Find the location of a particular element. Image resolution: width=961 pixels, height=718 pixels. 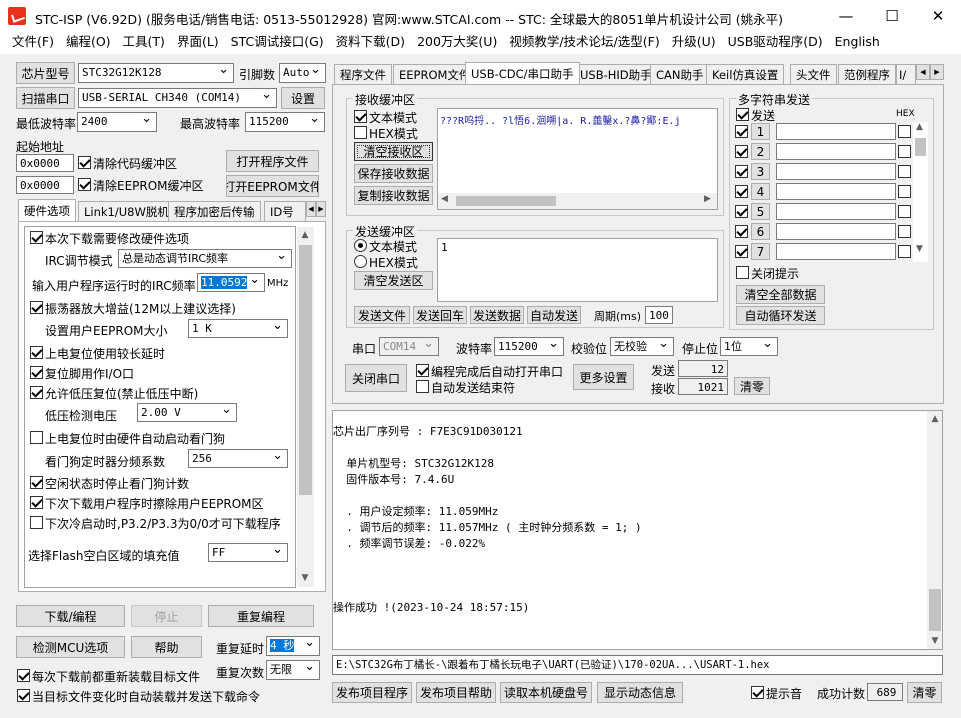

show-dynamic-info-button: 显示动态信息 is located at coordinates (640, 692).